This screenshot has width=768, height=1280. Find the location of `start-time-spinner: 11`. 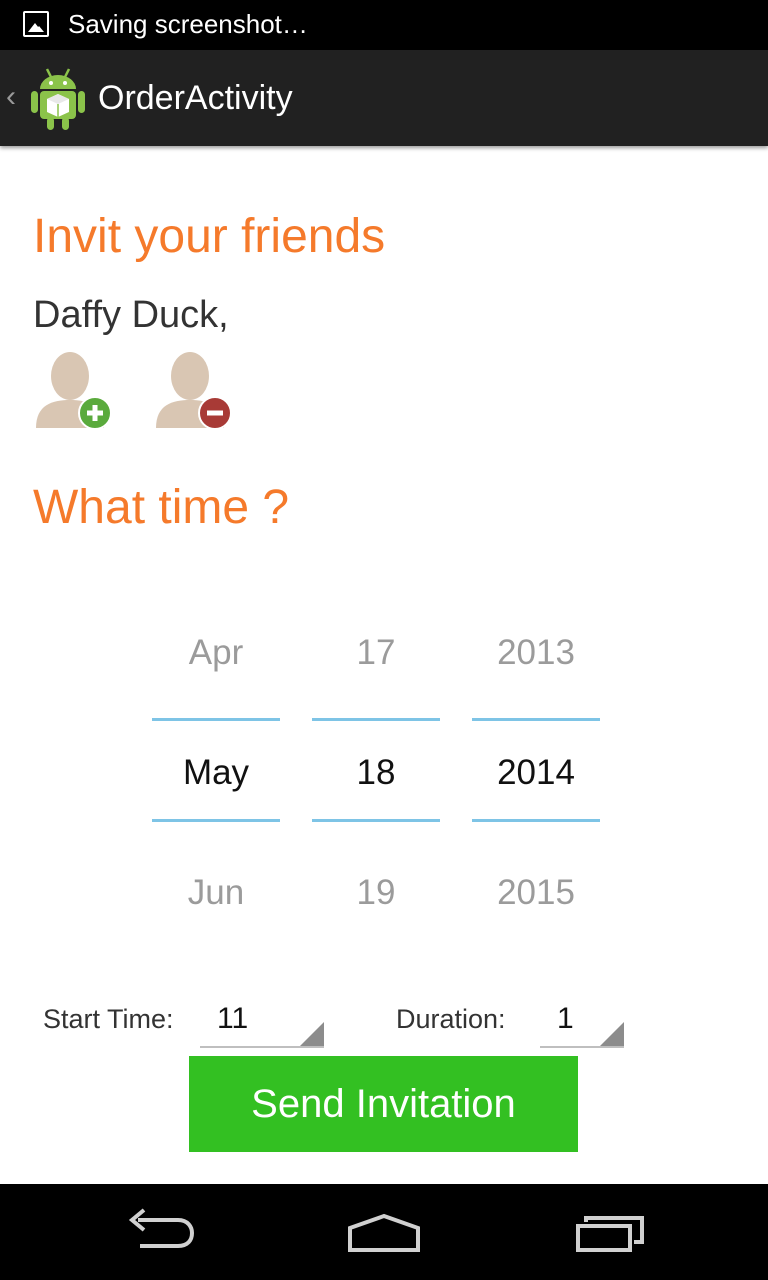

start-time-spinner: 11 is located at coordinates (262, 1022).